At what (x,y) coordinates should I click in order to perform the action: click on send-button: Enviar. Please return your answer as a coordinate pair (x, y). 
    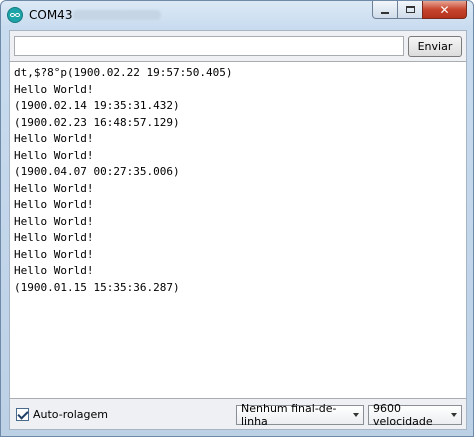
    Looking at the image, I should click on (435, 46).